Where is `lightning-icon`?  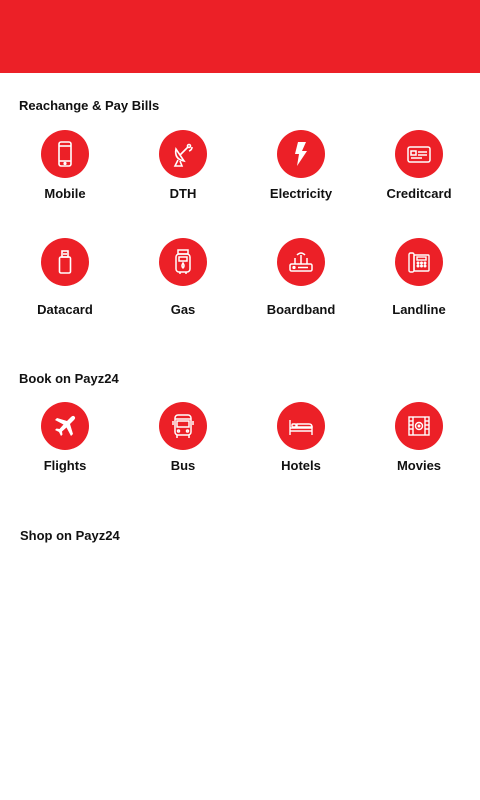
lightning-icon is located at coordinates (301, 154).